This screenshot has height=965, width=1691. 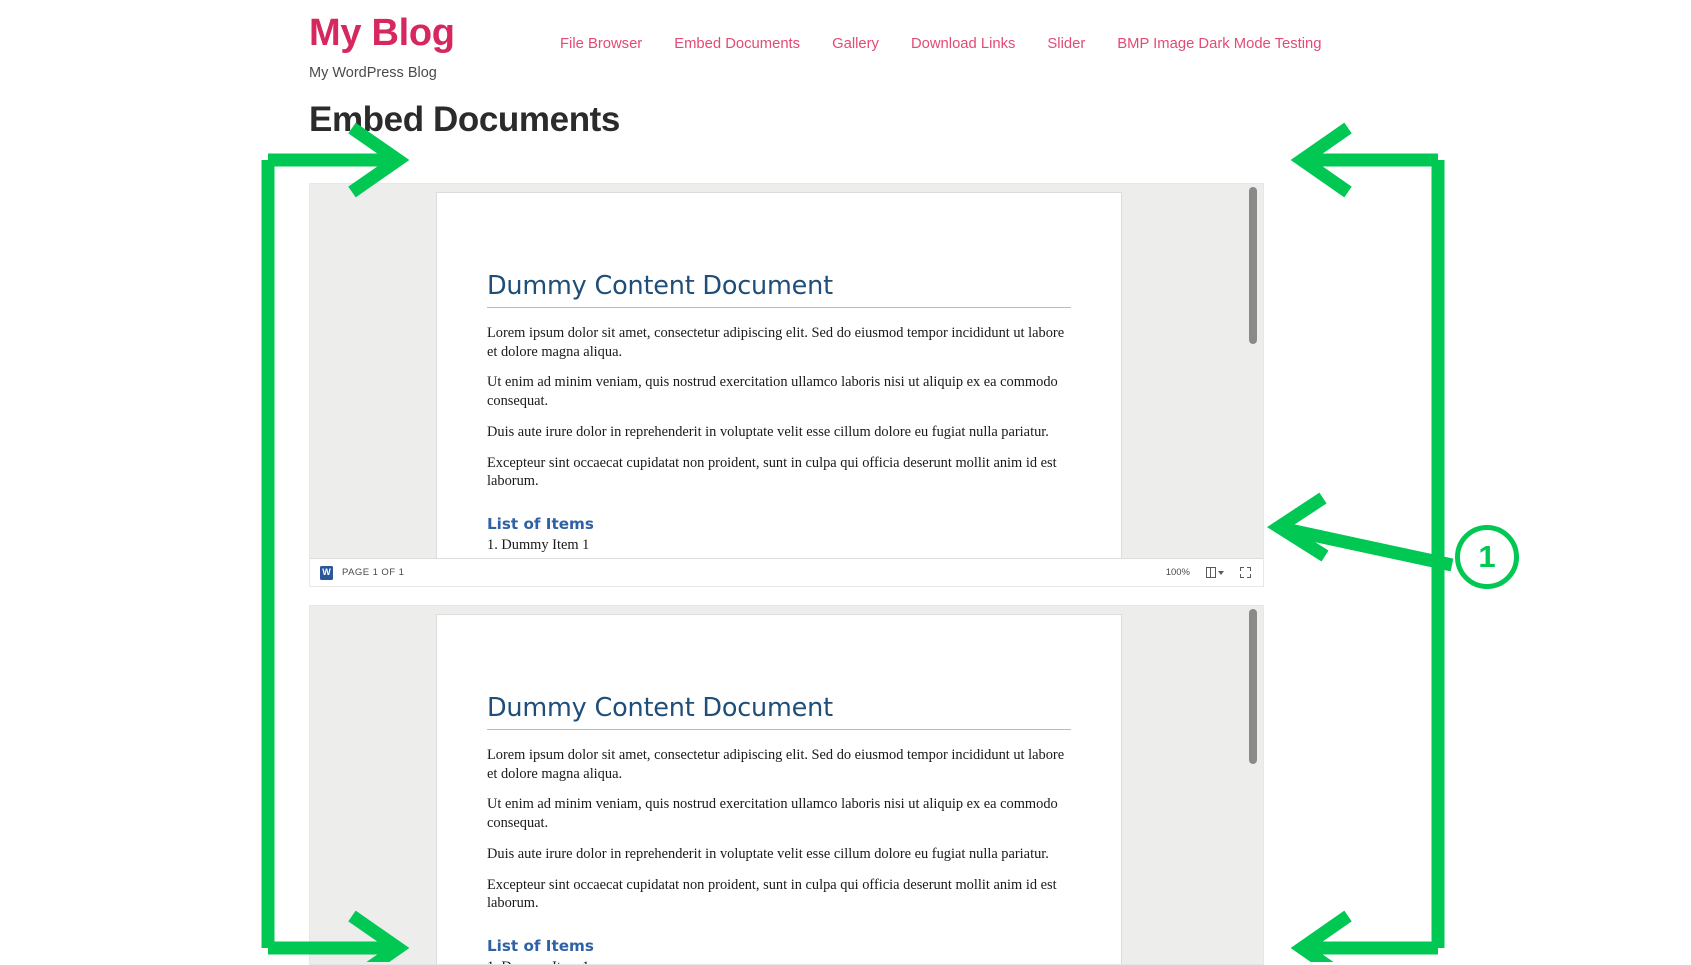 I want to click on nav-item-bmp-image-dark-mode-testing: BMP Image Dark Mode Testing, so click(x=1219, y=44).